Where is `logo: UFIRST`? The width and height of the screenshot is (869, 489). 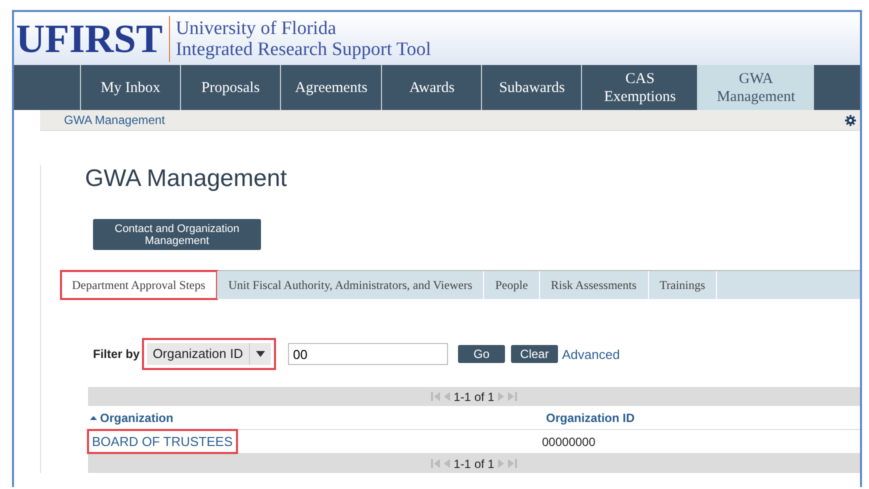 logo: UFIRST is located at coordinates (92, 39).